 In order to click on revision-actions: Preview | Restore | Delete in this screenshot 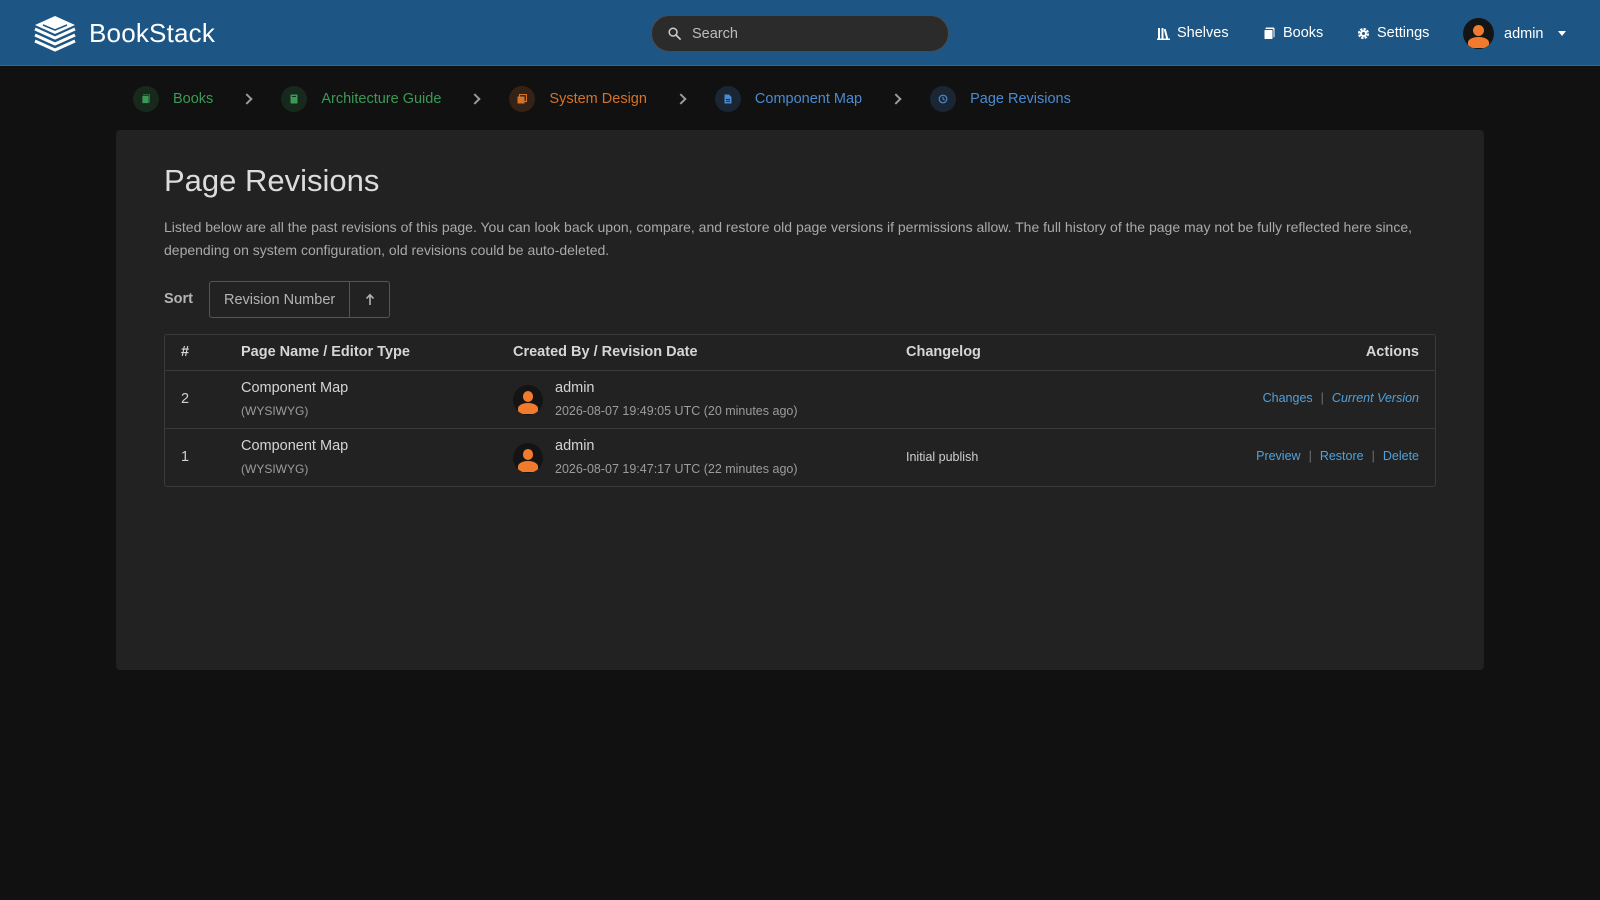, I will do `click(1337, 456)`.